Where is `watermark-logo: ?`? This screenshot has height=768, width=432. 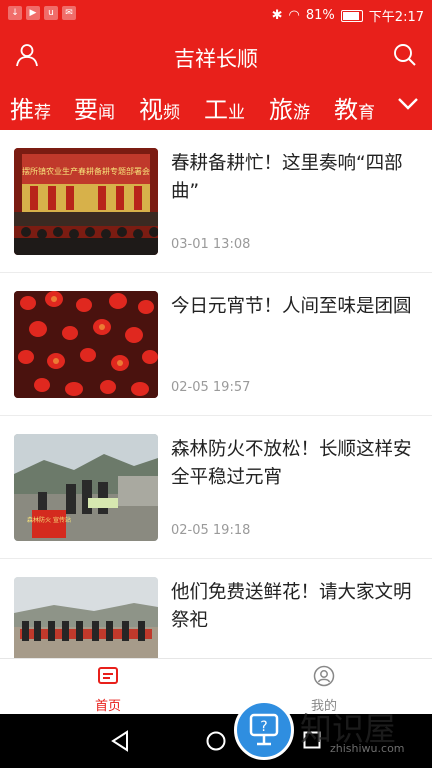
watermark-logo: ? is located at coordinates (264, 730).